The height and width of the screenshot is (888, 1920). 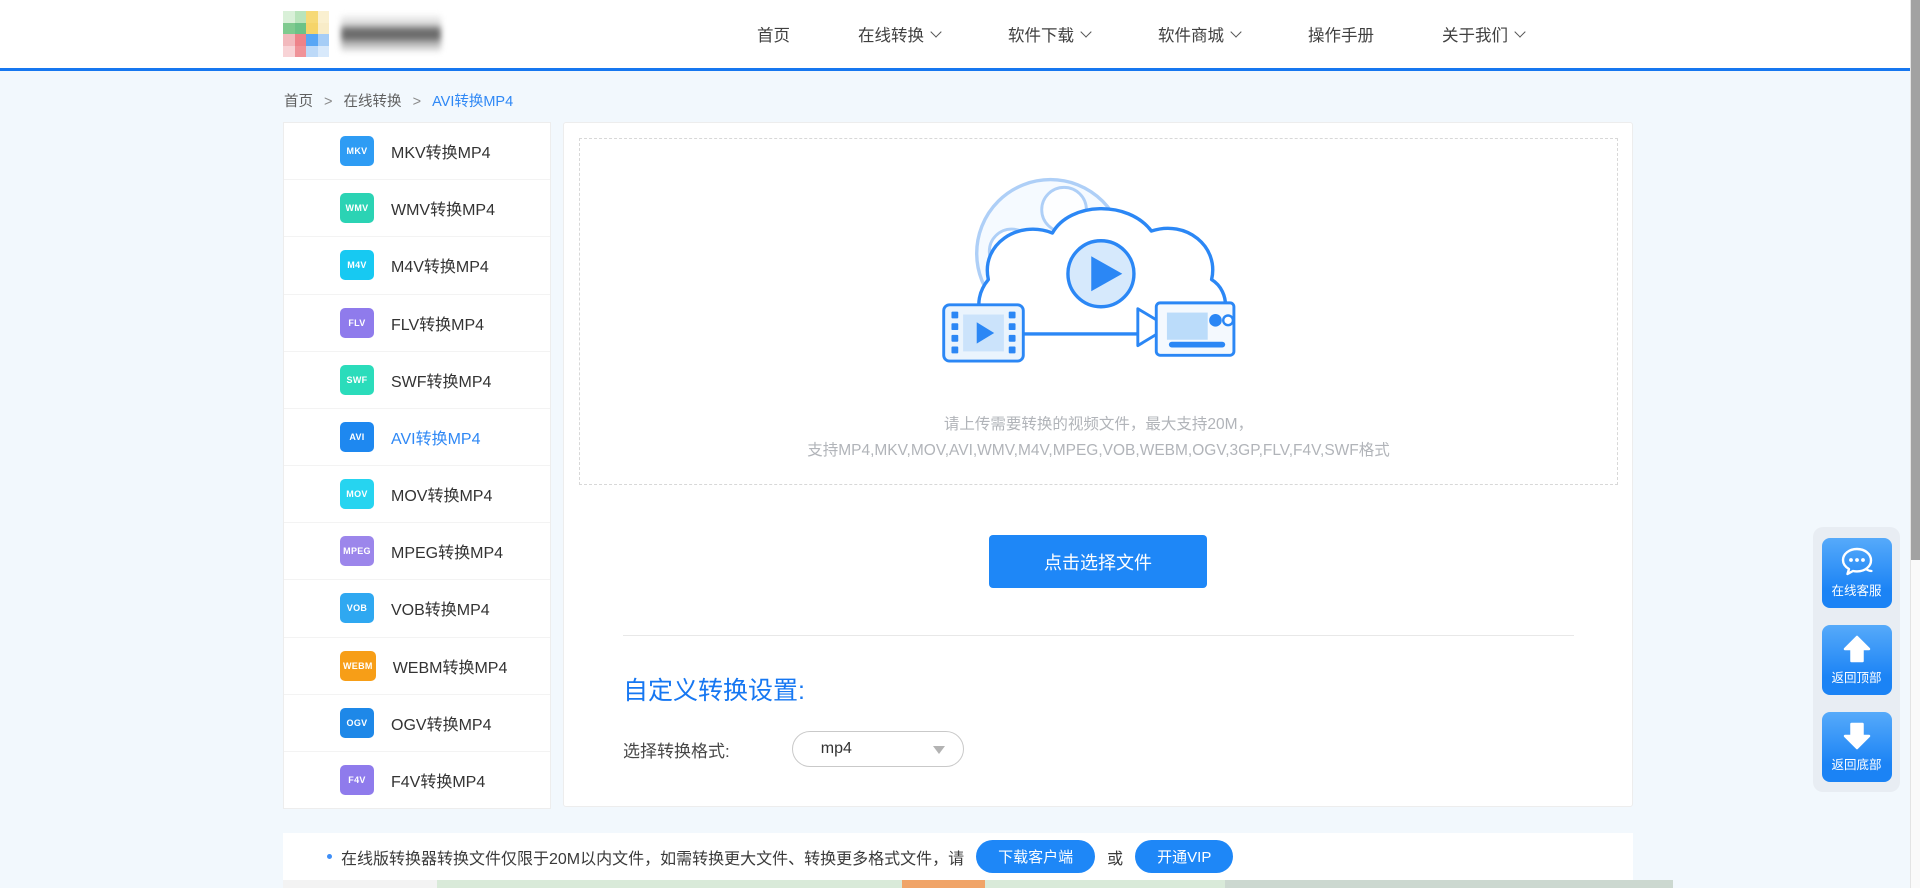 I want to click on online-service-button: 在线客服, so click(x=1856, y=573).